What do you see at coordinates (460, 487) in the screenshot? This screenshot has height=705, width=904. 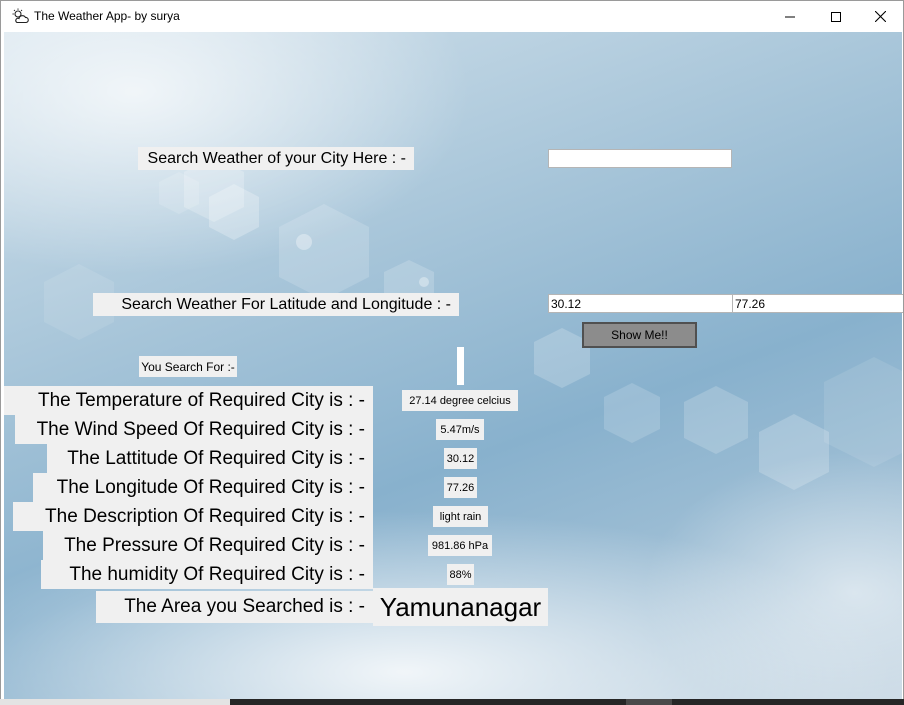 I see `longitude-value: 77.26` at bounding box center [460, 487].